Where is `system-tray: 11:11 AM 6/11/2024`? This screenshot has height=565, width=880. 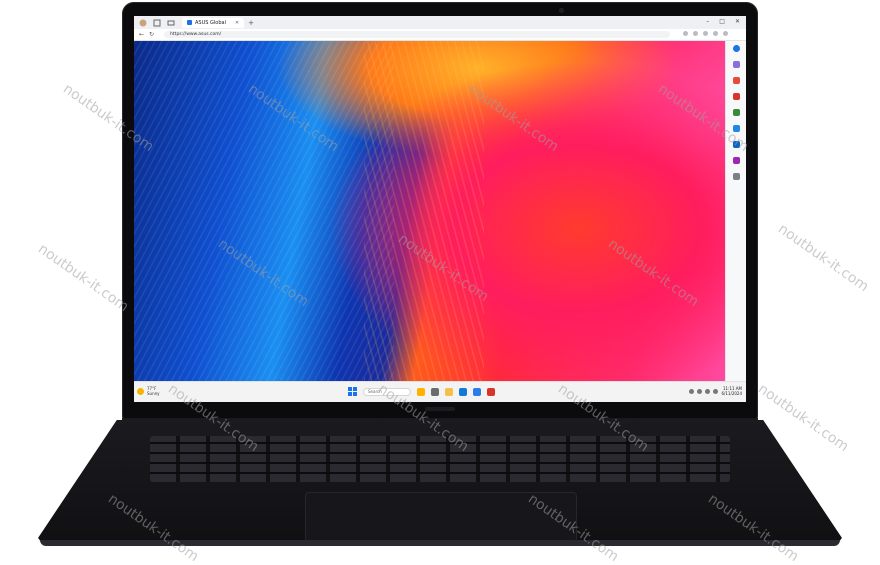 system-tray: 11:11 AM 6/11/2024 is located at coordinates (715, 391).